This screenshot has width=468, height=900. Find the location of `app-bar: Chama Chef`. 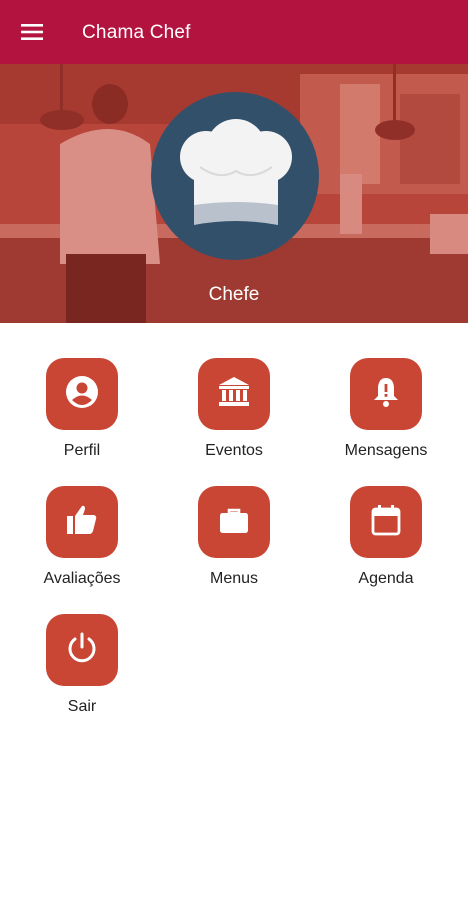

app-bar: Chama Chef is located at coordinates (234, 32).